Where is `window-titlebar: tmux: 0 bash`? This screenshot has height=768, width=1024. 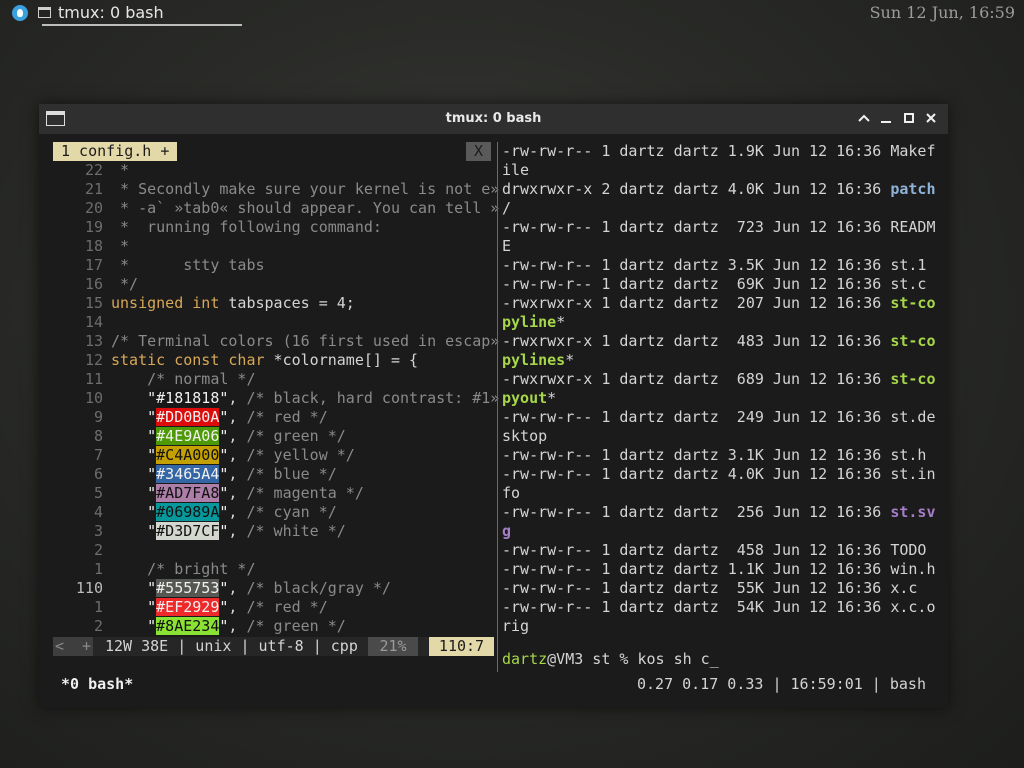 window-titlebar: tmux: 0 bash is located at coordinates (493, 119).